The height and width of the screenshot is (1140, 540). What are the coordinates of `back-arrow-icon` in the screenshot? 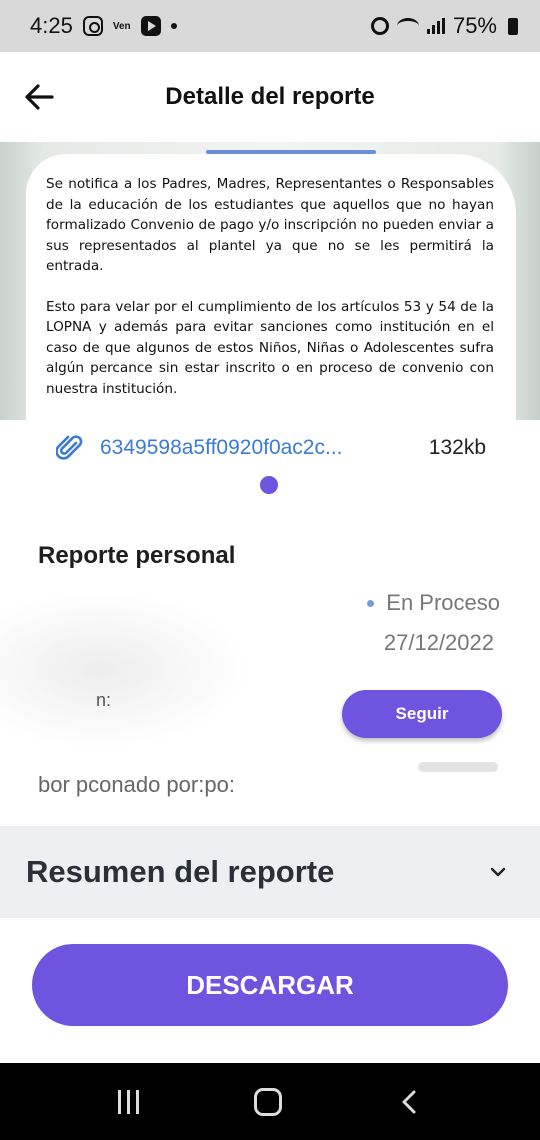 It's located at (39, 97).